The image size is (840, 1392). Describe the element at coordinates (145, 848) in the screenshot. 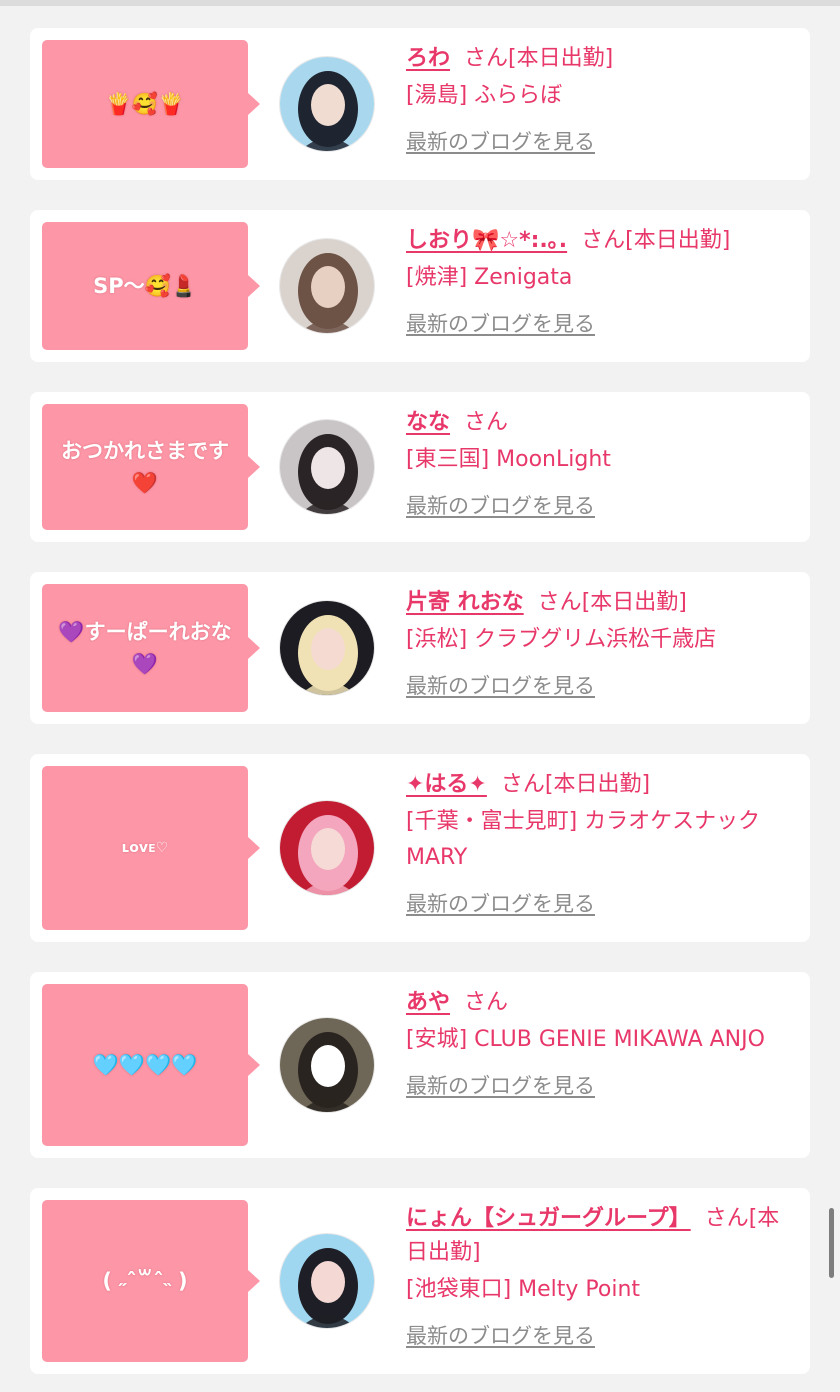

I see `message-text: ʟᴏᴠᴇ♡` at that location.